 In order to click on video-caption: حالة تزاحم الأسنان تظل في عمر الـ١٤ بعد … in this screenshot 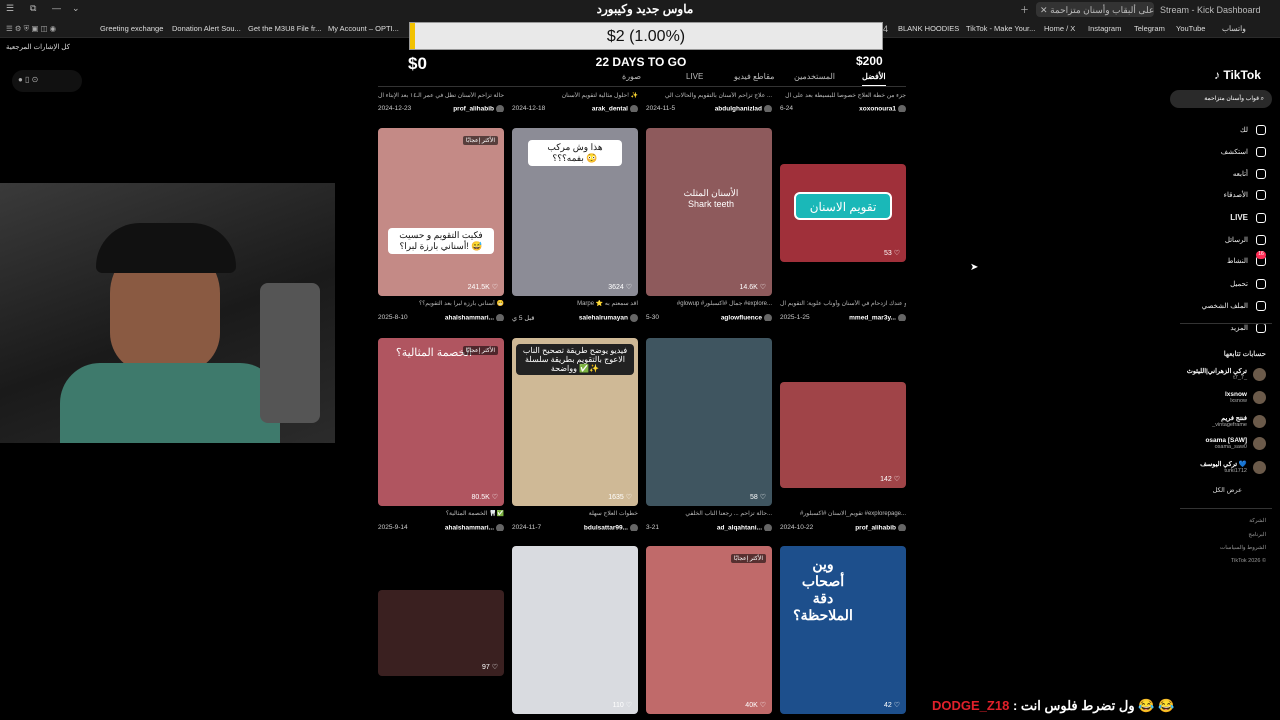, I will do `click(441, 95)`.